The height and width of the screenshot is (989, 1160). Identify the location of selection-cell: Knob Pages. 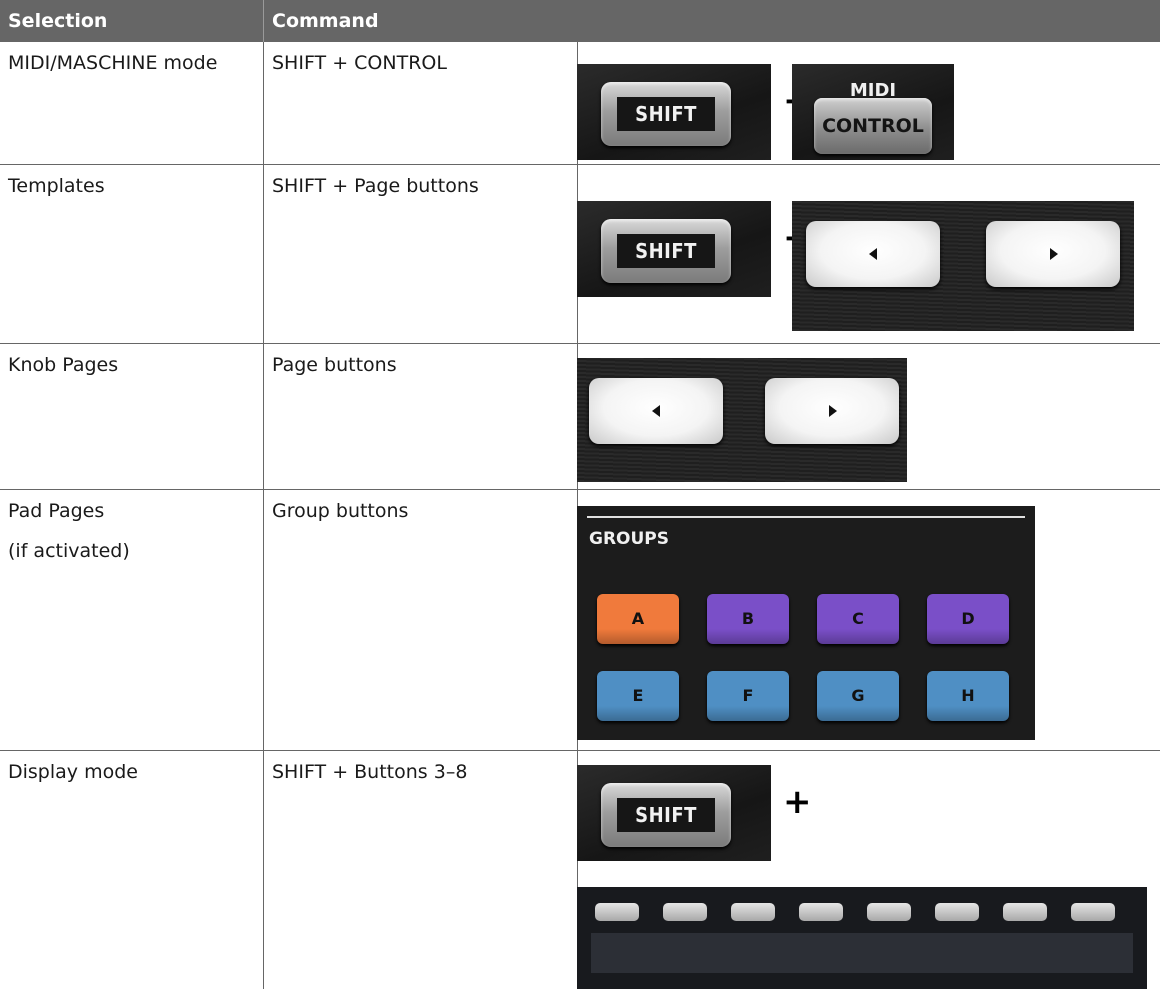
(63, 365).